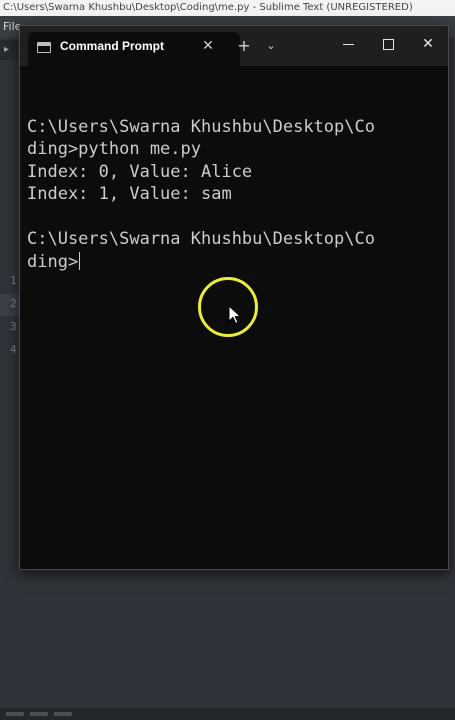 The image size is (455, 720). I want to click on text-caret, so click(80, 261).